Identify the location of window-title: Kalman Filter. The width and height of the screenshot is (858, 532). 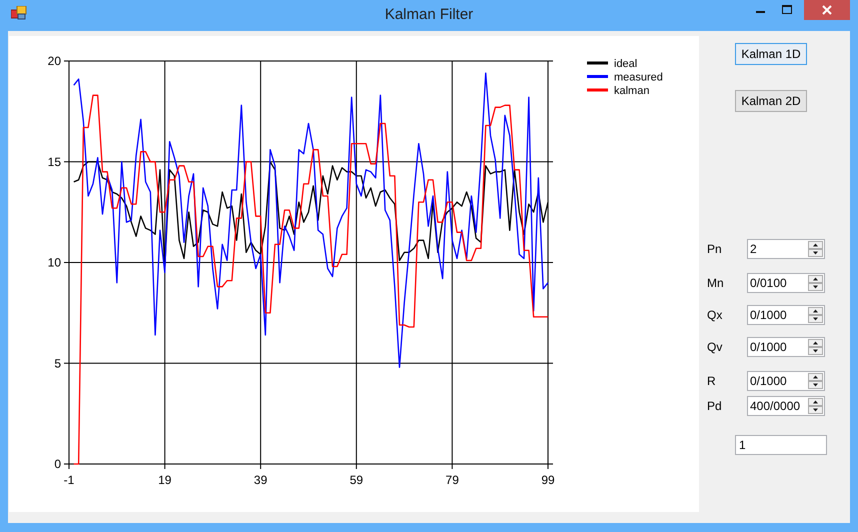
(429, 14).